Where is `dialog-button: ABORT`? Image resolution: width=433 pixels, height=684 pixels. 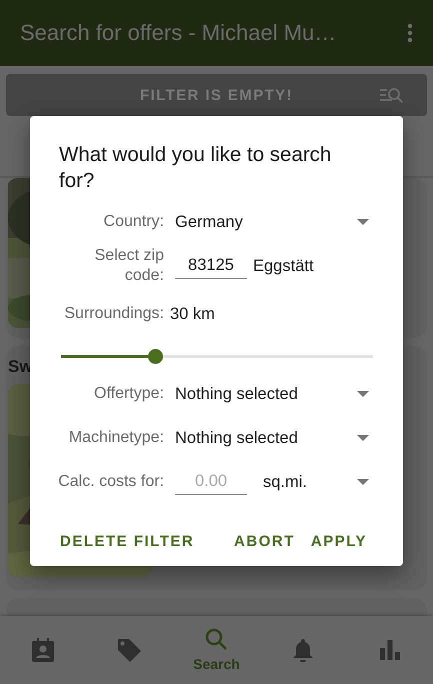
dialog-button: ABORT is located at coordinates (264, 541).